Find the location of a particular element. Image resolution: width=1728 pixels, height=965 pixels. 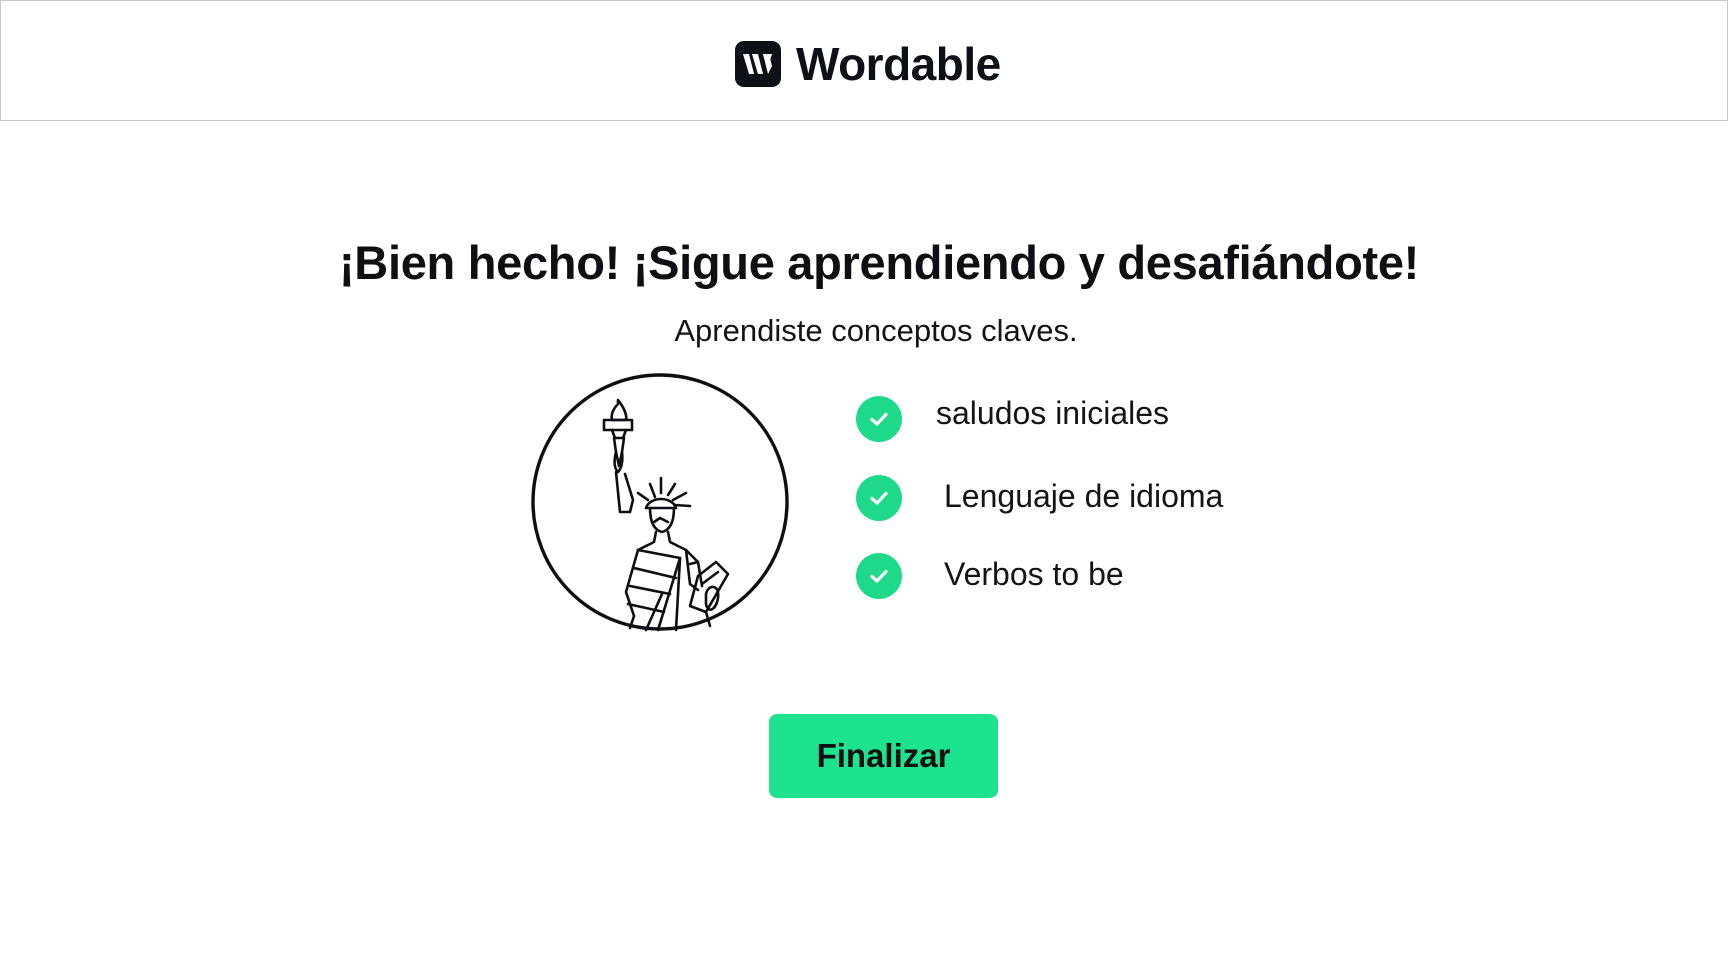

completion-subtitle: Aprendiste conceptos claves. is located at coordinates (876, 330).